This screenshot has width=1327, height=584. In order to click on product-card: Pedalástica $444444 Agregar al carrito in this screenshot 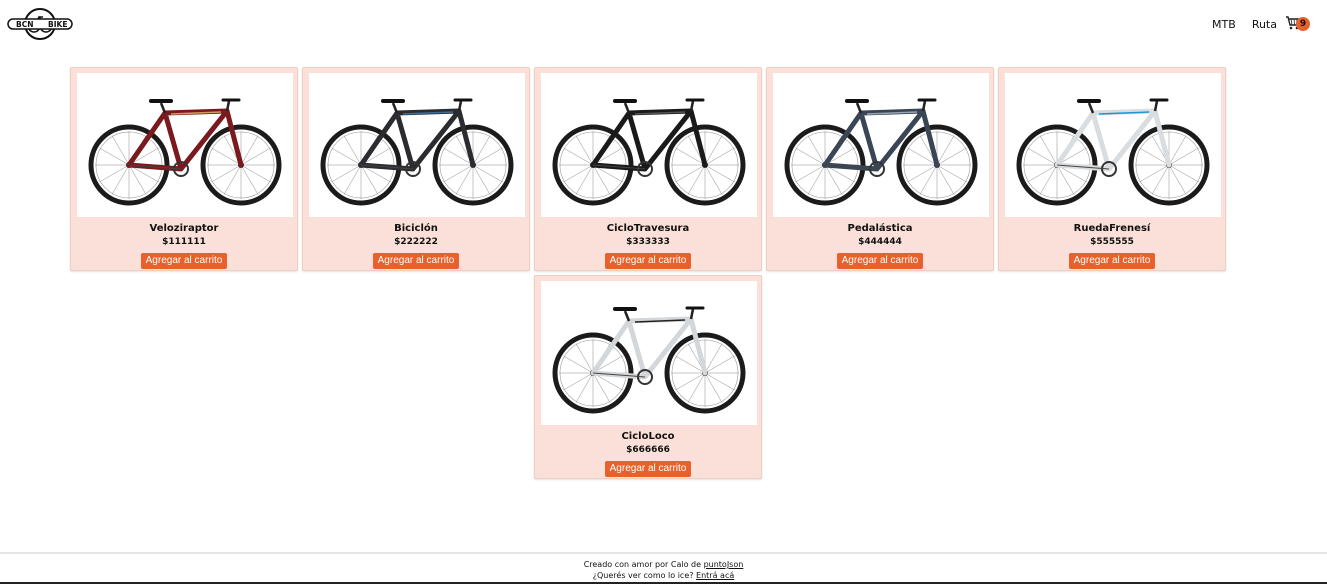, I will do `click(880, 169)`.